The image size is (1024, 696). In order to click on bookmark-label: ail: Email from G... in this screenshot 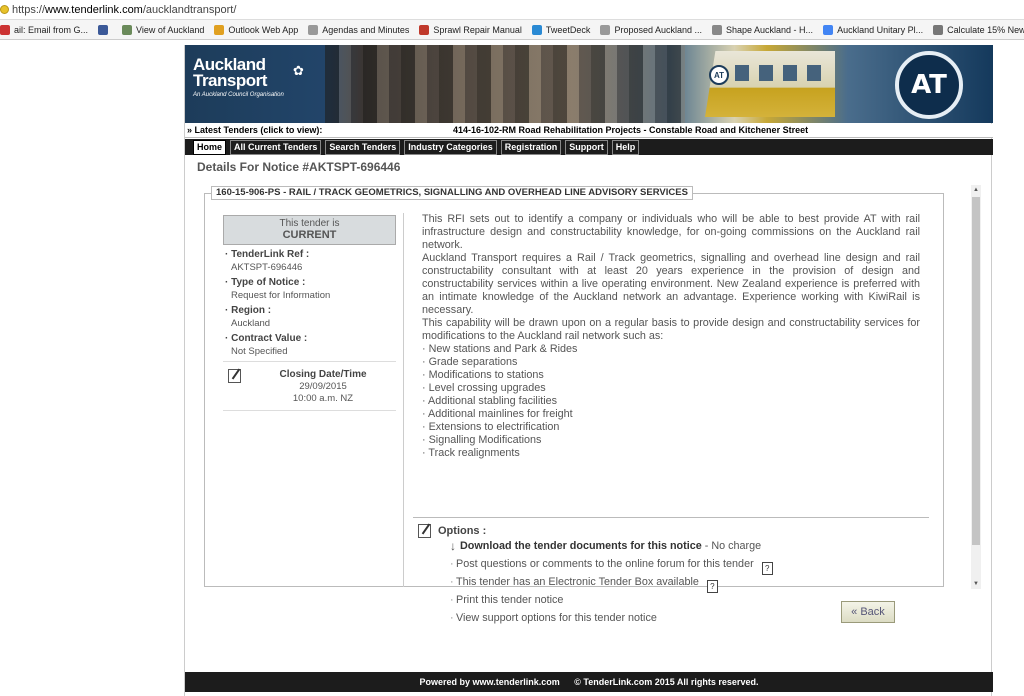, I will do `click(51, 29)`.